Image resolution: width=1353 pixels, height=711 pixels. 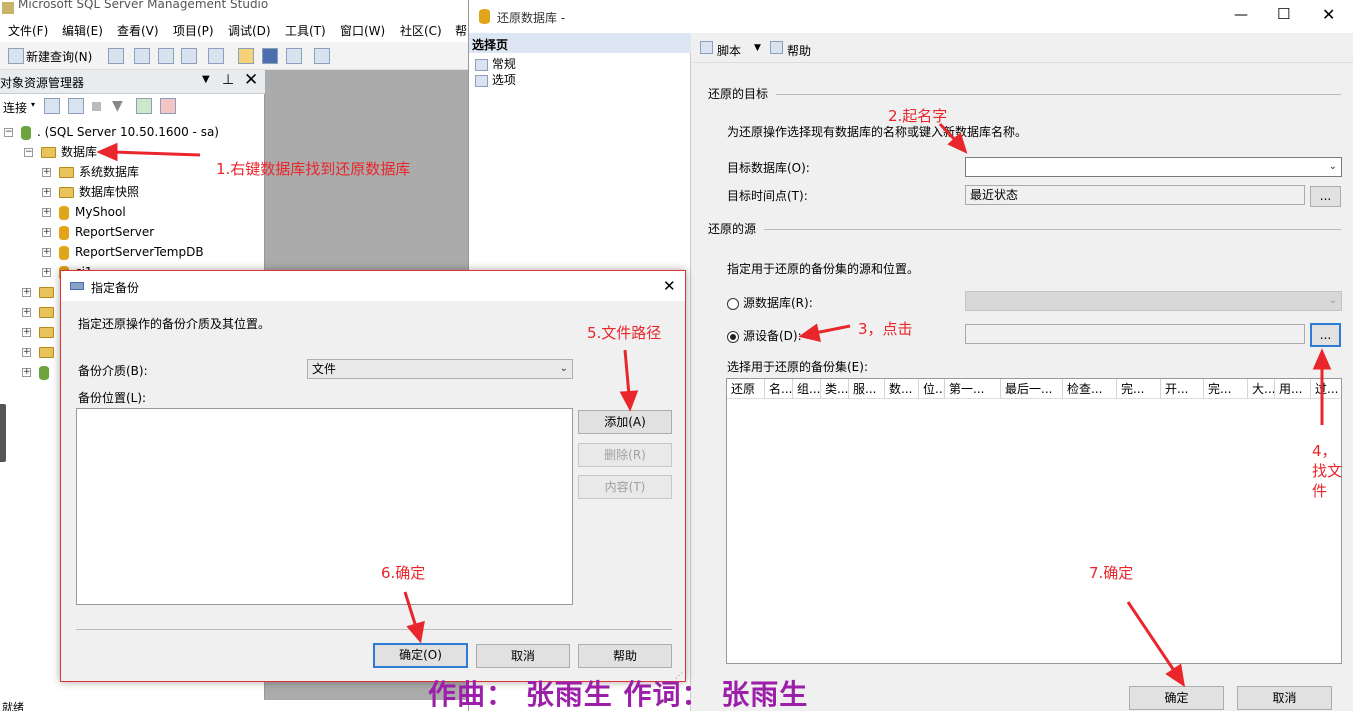 What do you see at coordinates (415, 632) in the screenshot?
I see `arrow-6-head` at bounding box center [415, 632].